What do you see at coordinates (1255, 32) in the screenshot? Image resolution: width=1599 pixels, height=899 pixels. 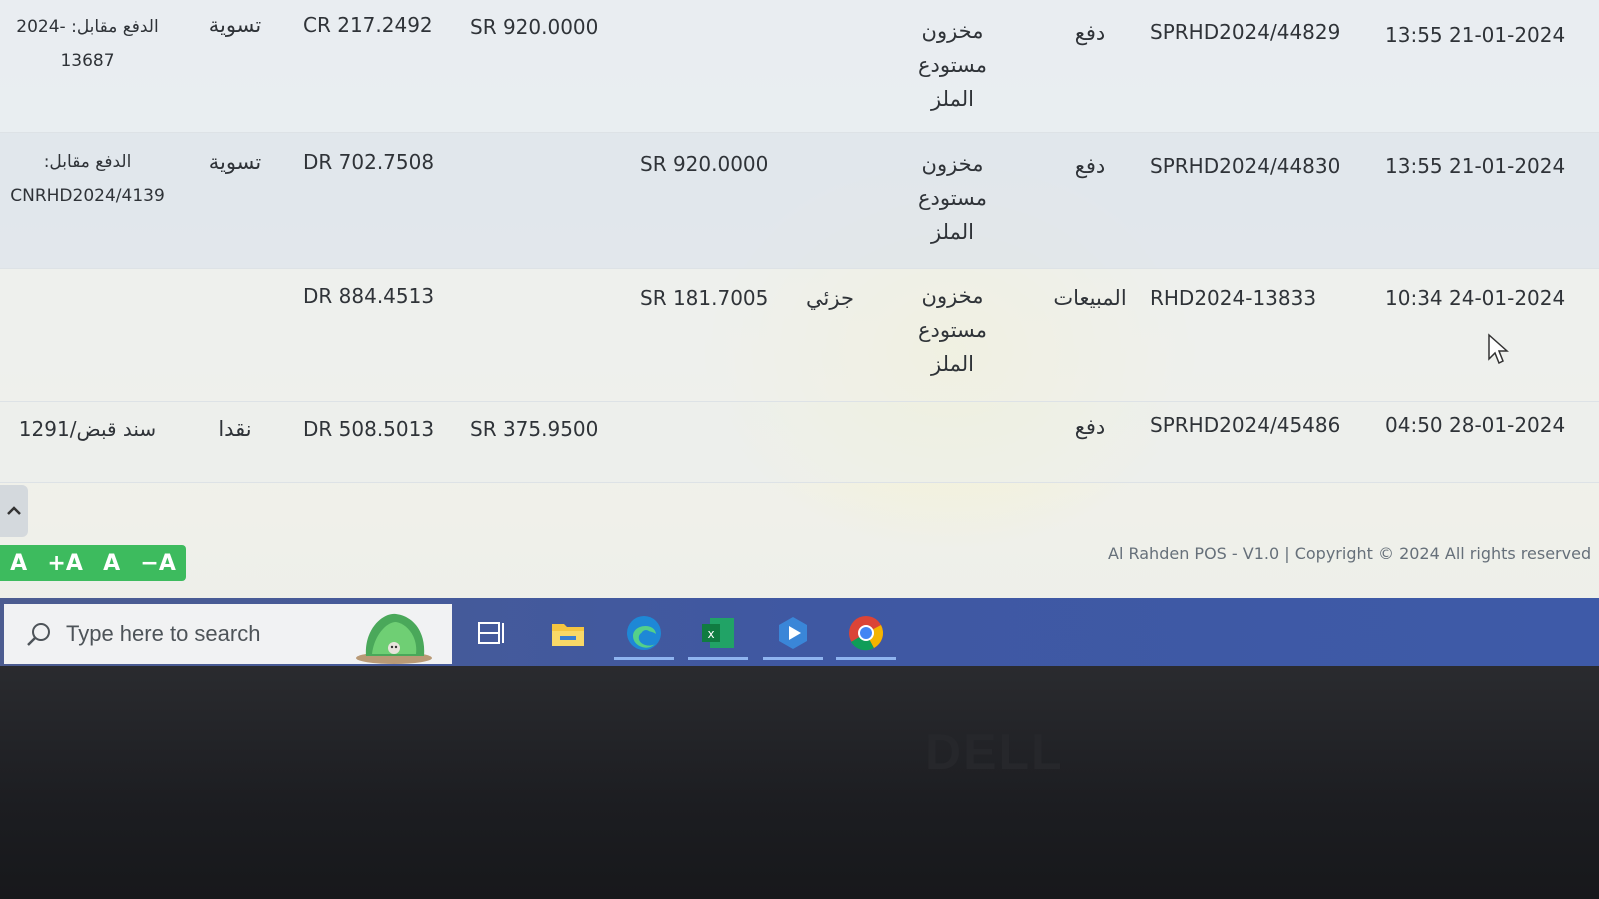 I see `reference-cell: SPRHD2024/44829` at bounding box center [1255, 32].